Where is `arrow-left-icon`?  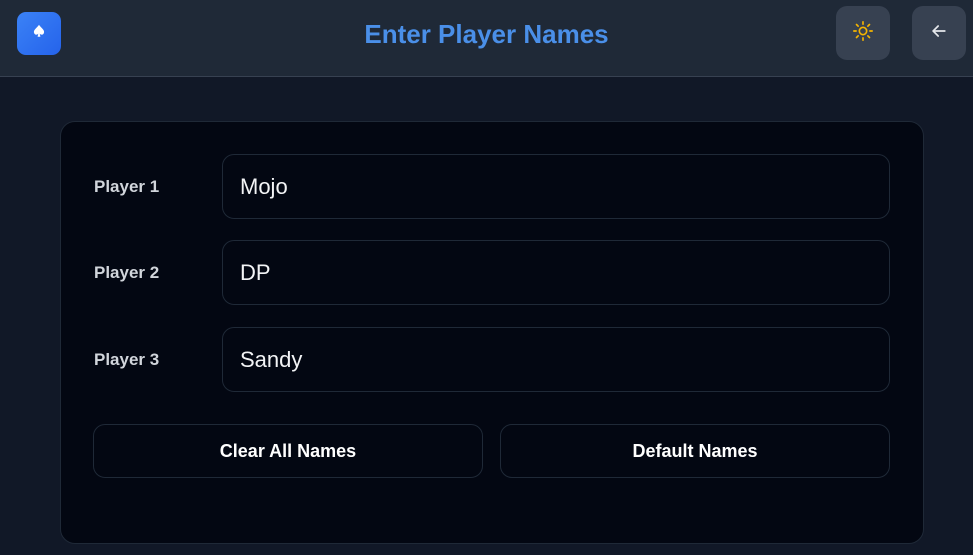
arrow-left-icon is located at coordinates (939, 33).